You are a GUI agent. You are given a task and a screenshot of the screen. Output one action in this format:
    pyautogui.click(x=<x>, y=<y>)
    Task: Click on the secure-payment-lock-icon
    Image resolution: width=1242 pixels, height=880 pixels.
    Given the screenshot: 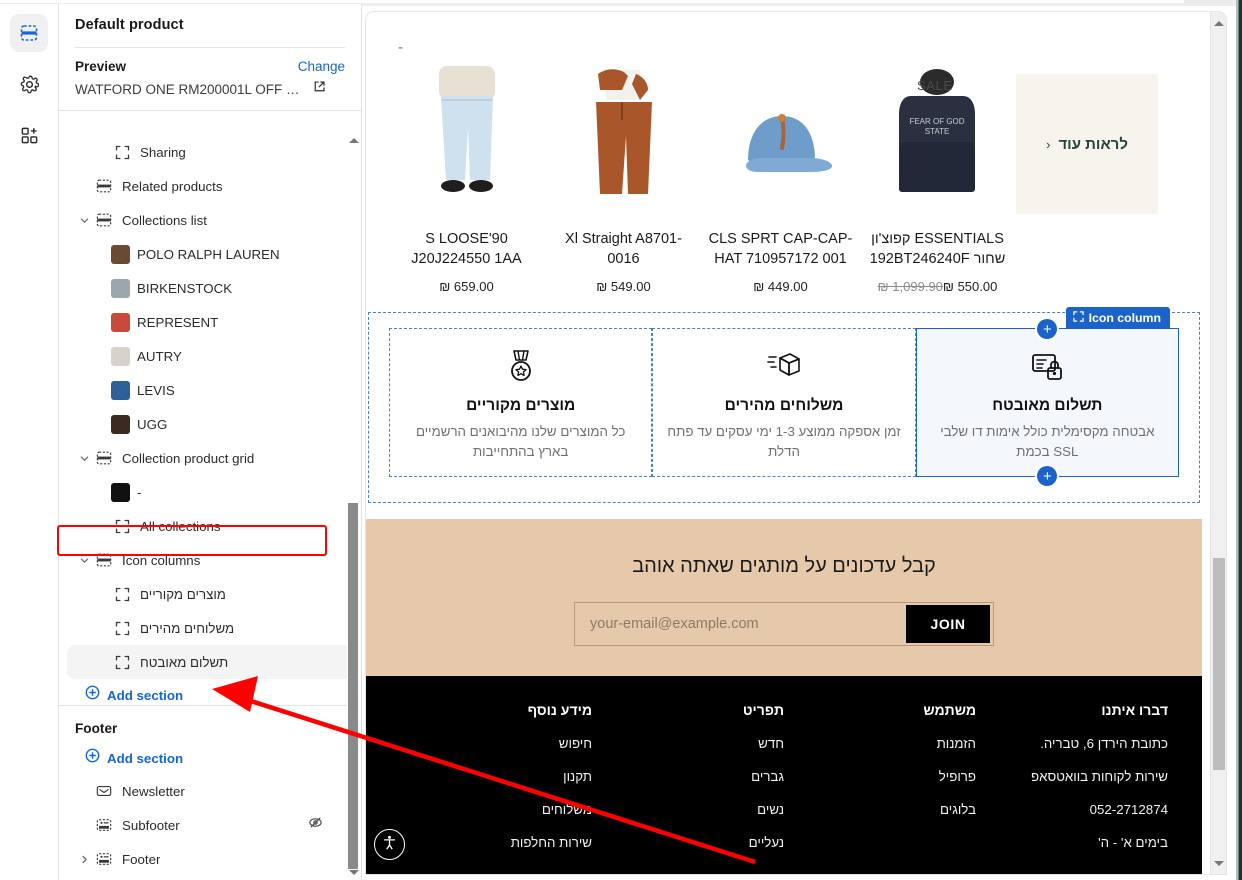 What is the action you would take?
    pyautogui.click(x=1047, y=366)
    